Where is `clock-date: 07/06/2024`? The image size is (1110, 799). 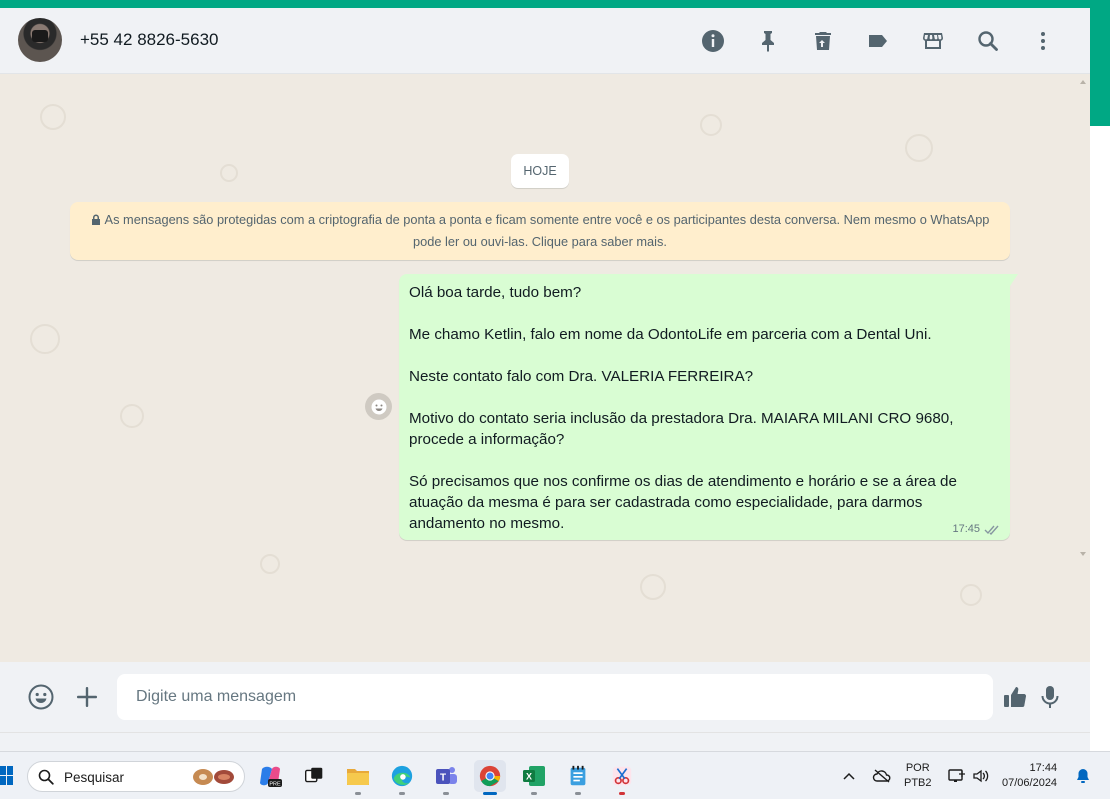
clock-date: 07/06/2024 is located at coordinates (1030, 783).